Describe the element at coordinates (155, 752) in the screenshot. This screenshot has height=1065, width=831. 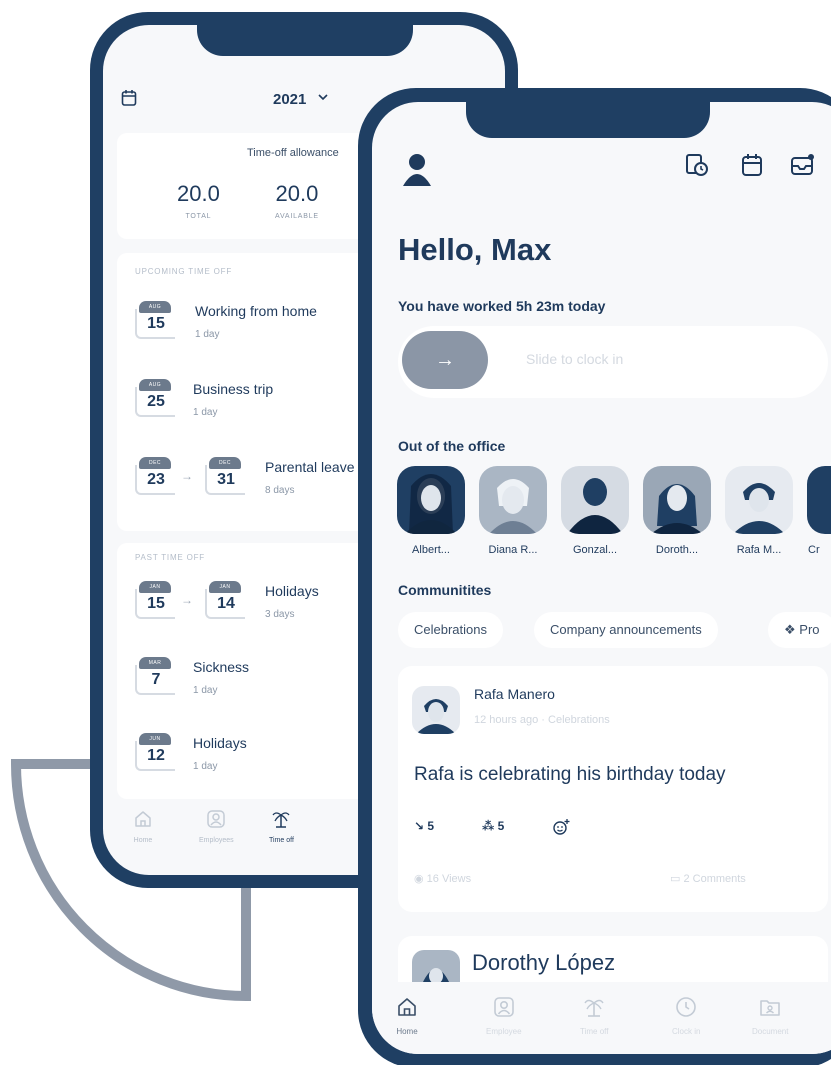
I see `date-badge: JUN 12` at that location.